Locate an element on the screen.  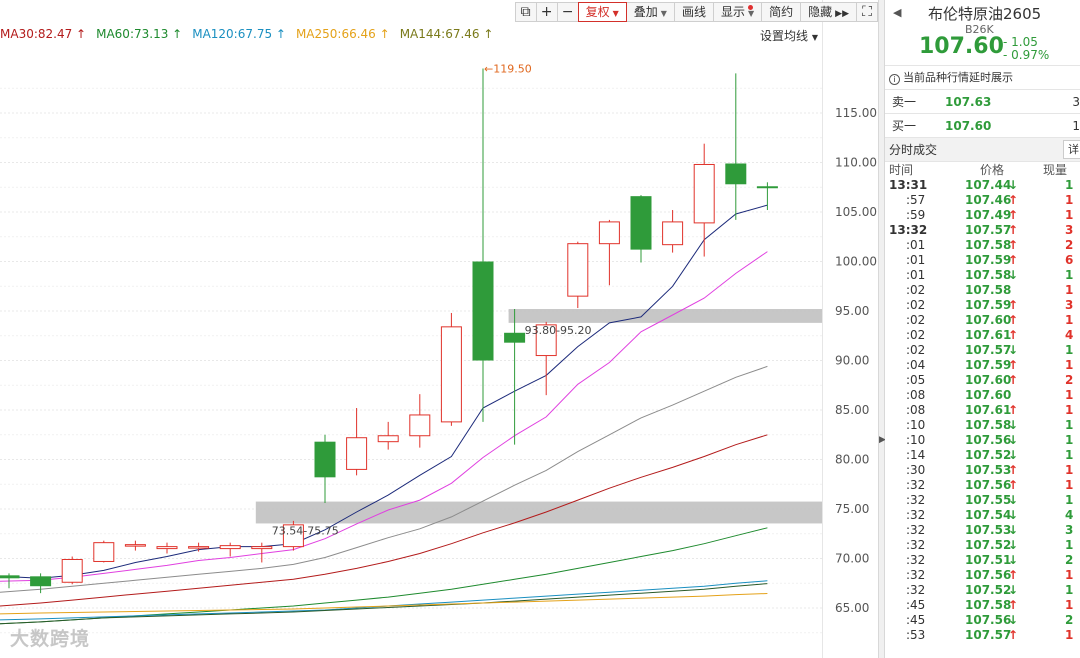
zoom-in-icon: + is located at coordinates (546, 12).